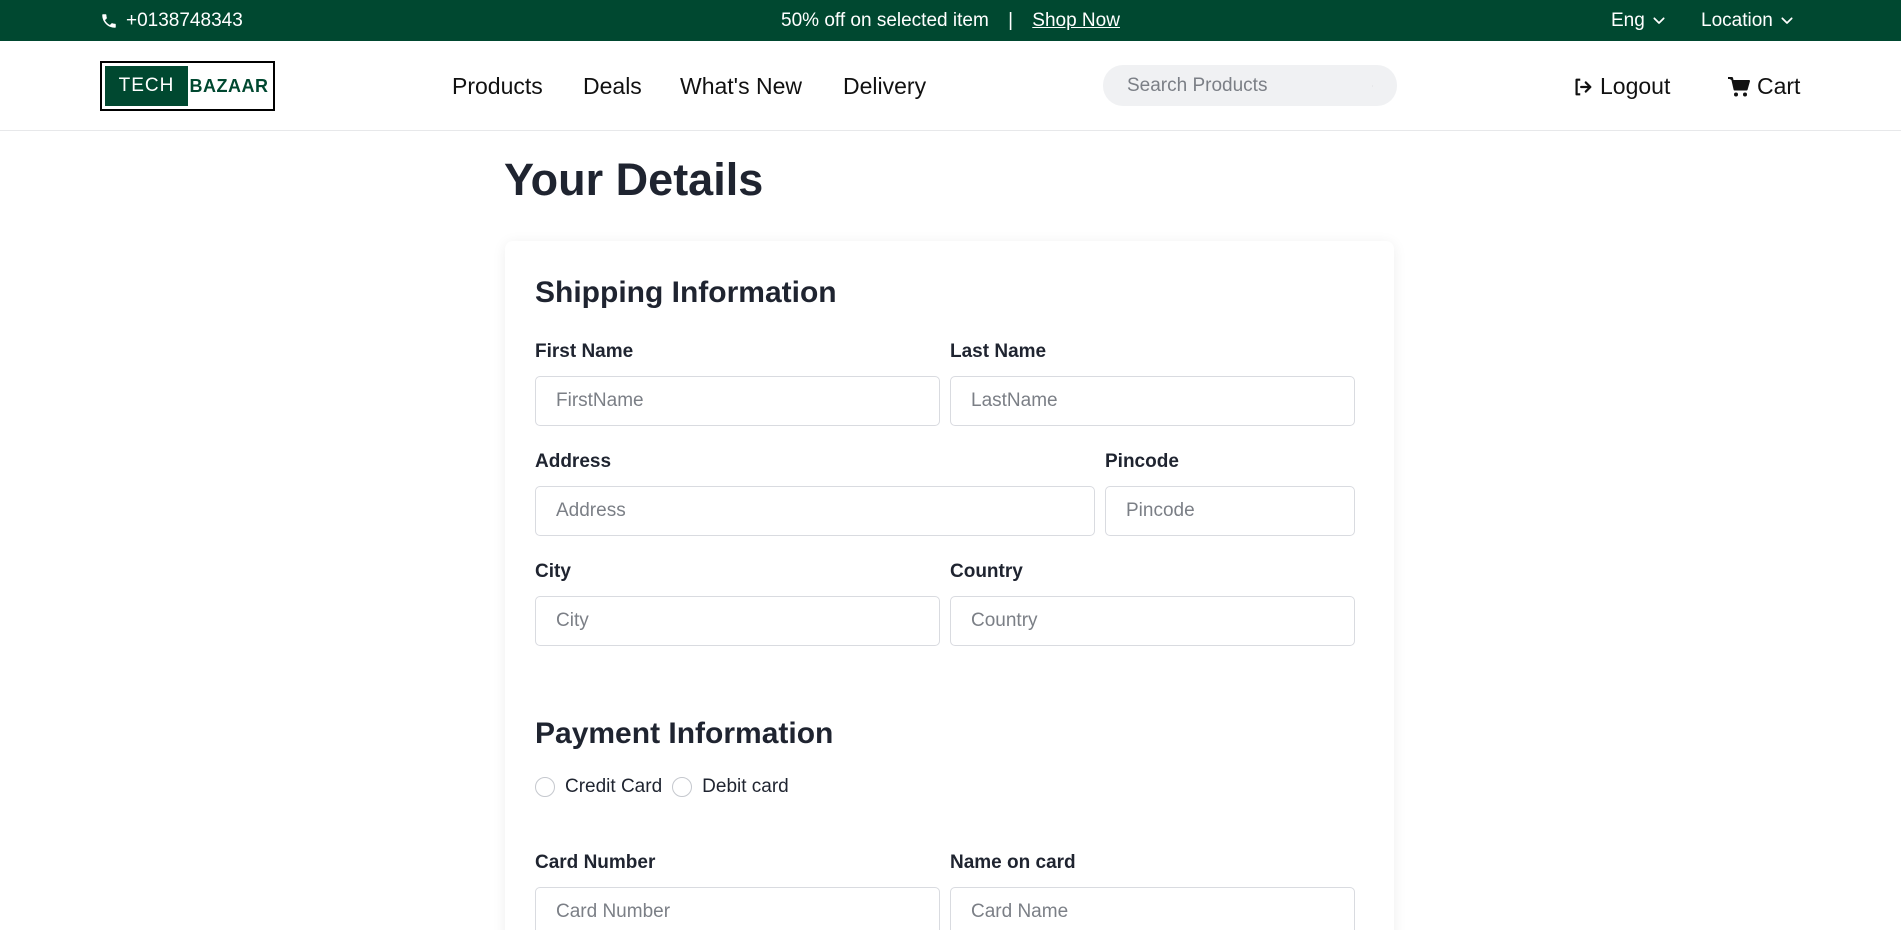 The height and width of the screenshot is (930, 1901). I want to click on last-name-label: Last Name, so click(998, 351).